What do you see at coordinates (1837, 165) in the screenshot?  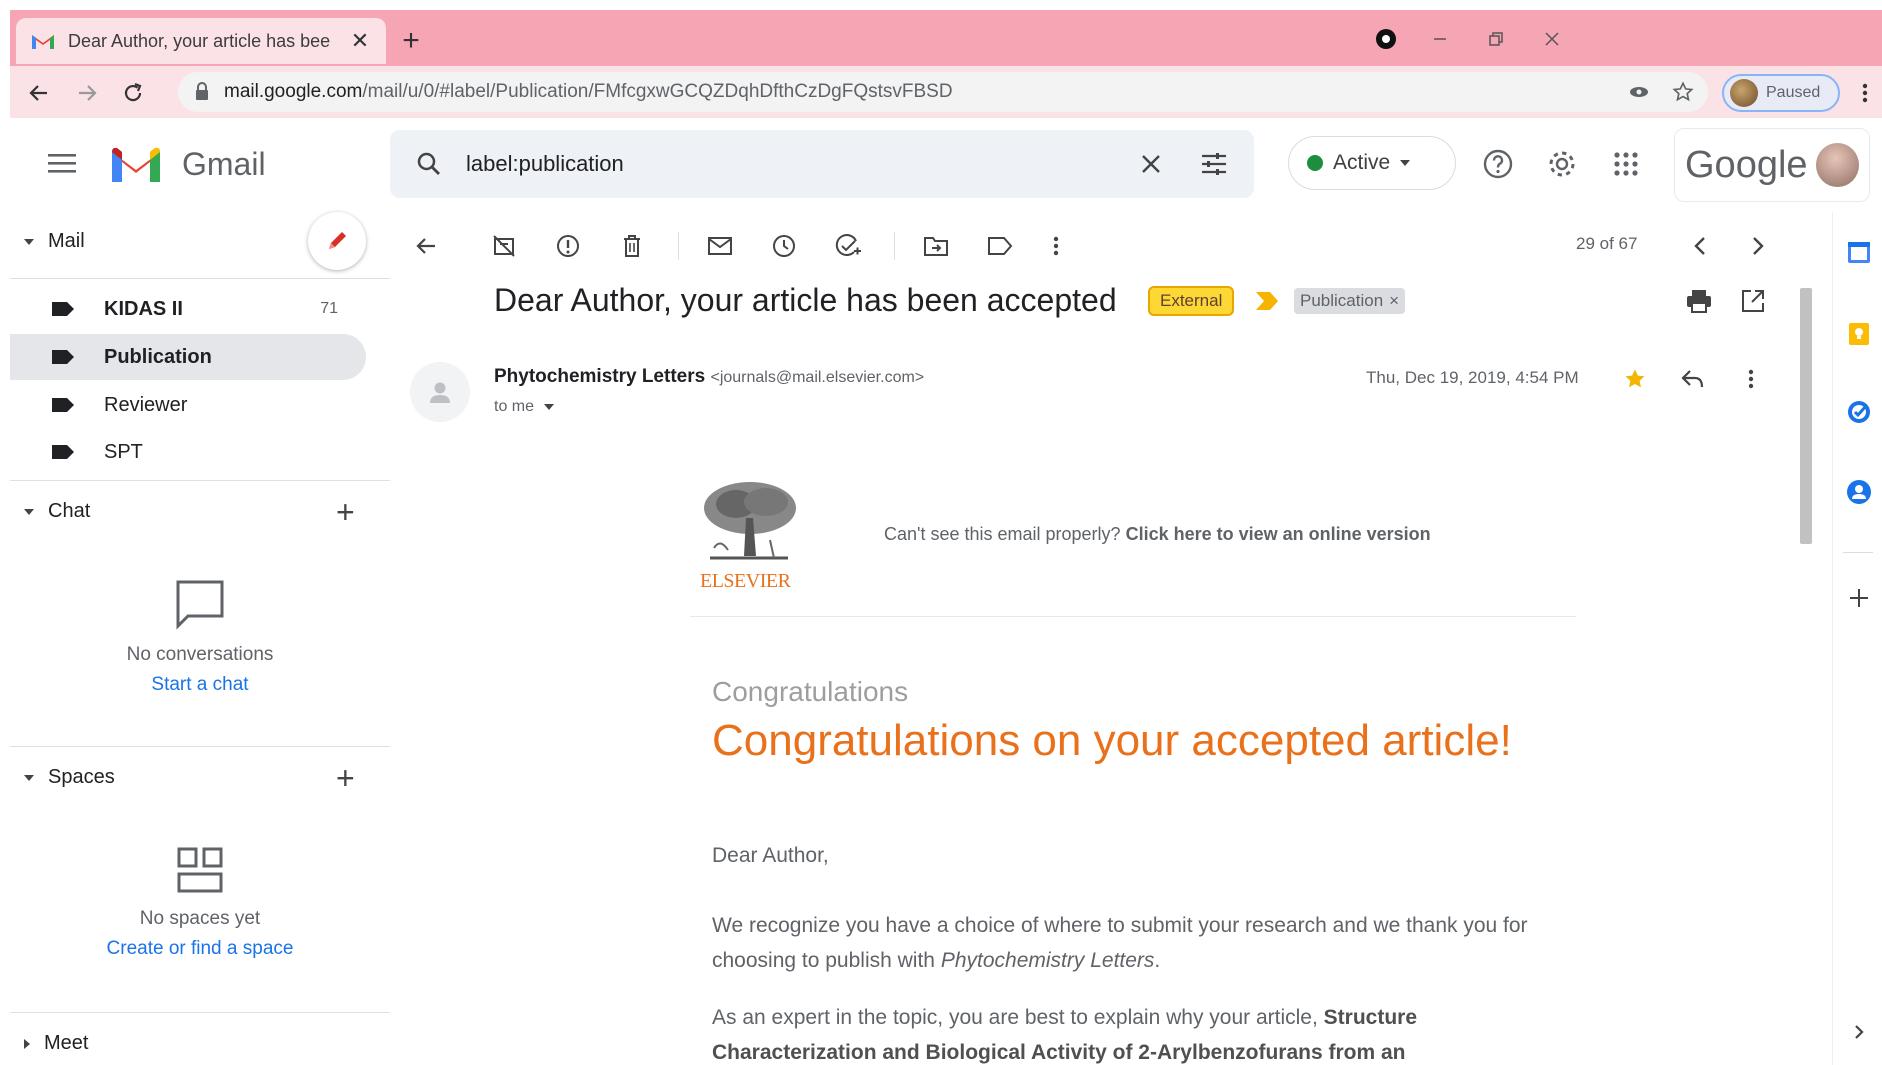 I see `account-avatar` at bounding box center [1837, 165].